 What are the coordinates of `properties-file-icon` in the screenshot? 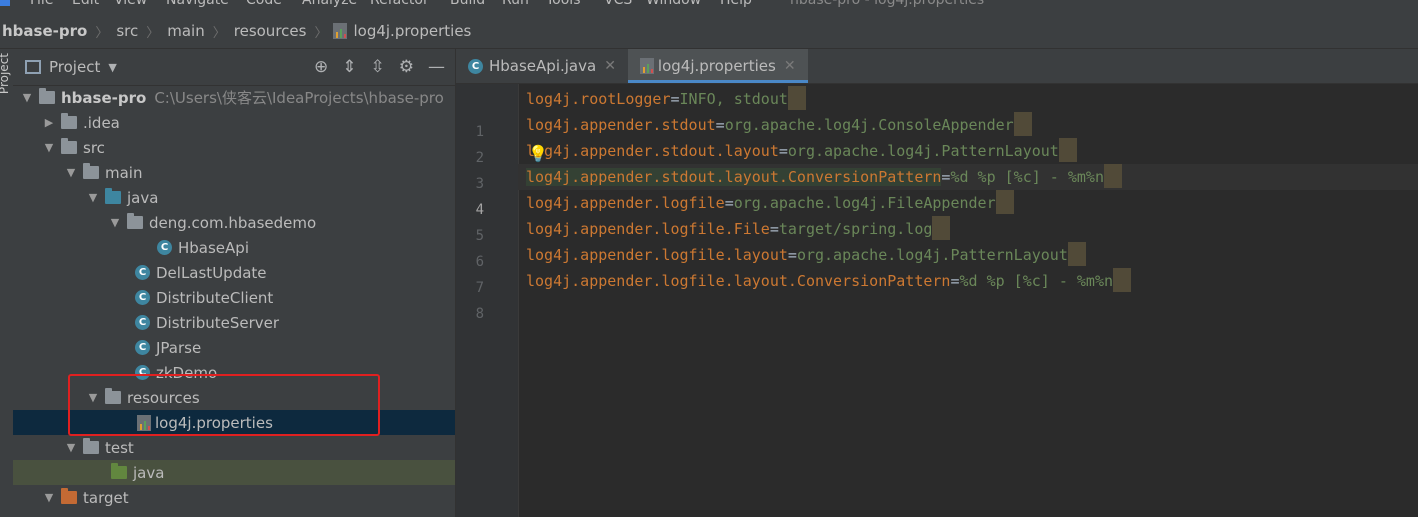 It's located at (340, 31).